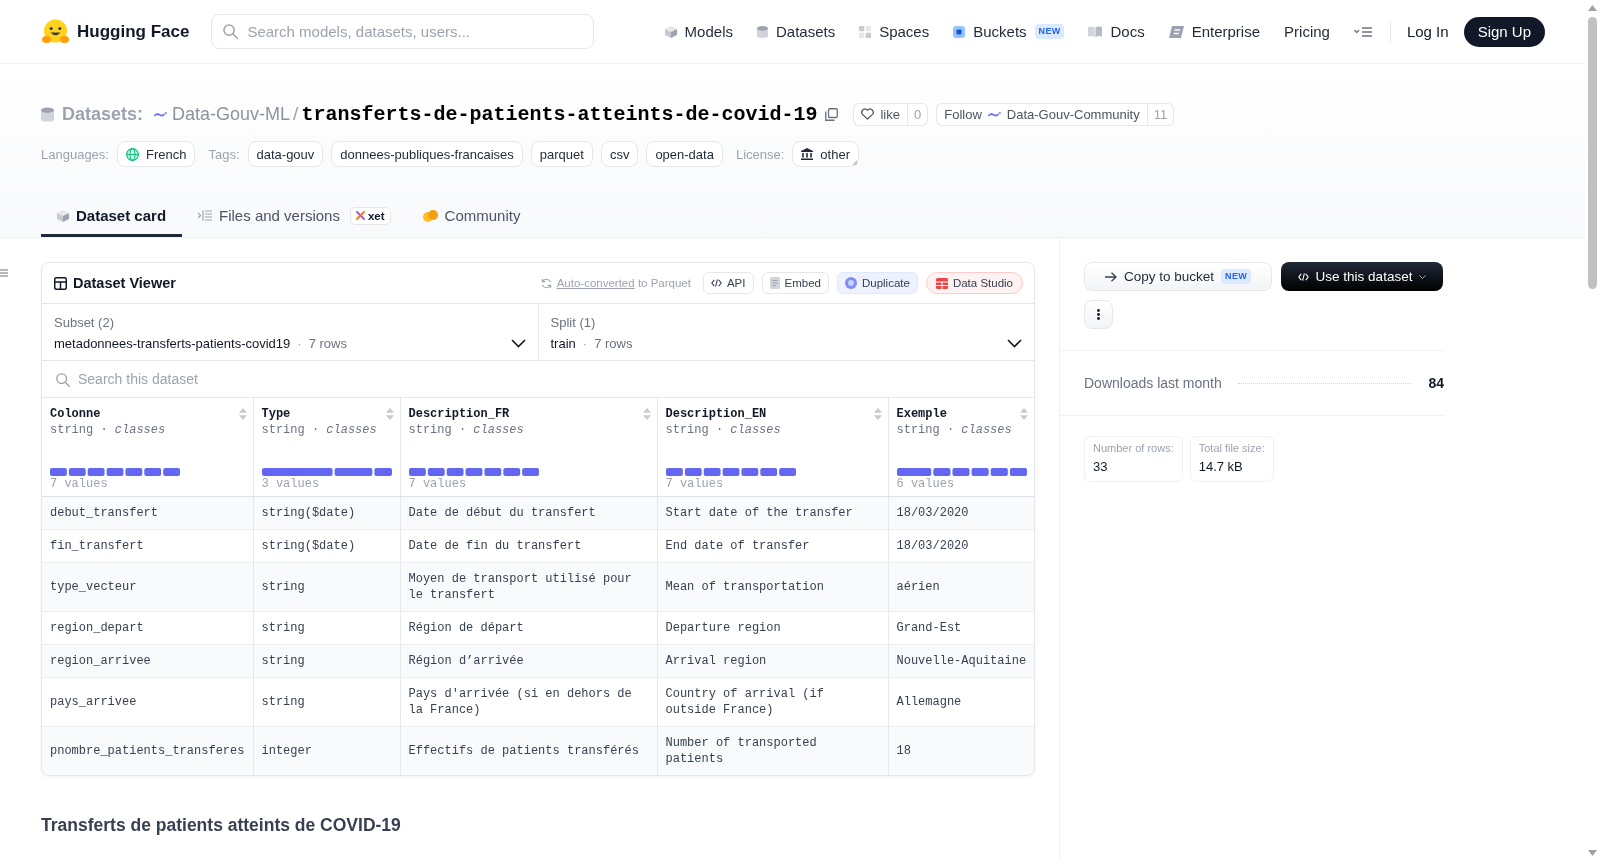 This screenshot has width=1600, height=861. What do you see at coordinates (1041, 114) in the screenshot?
I see `follow-button: Follow Data-Gouv-Community` at bounding box center [1041, 114].